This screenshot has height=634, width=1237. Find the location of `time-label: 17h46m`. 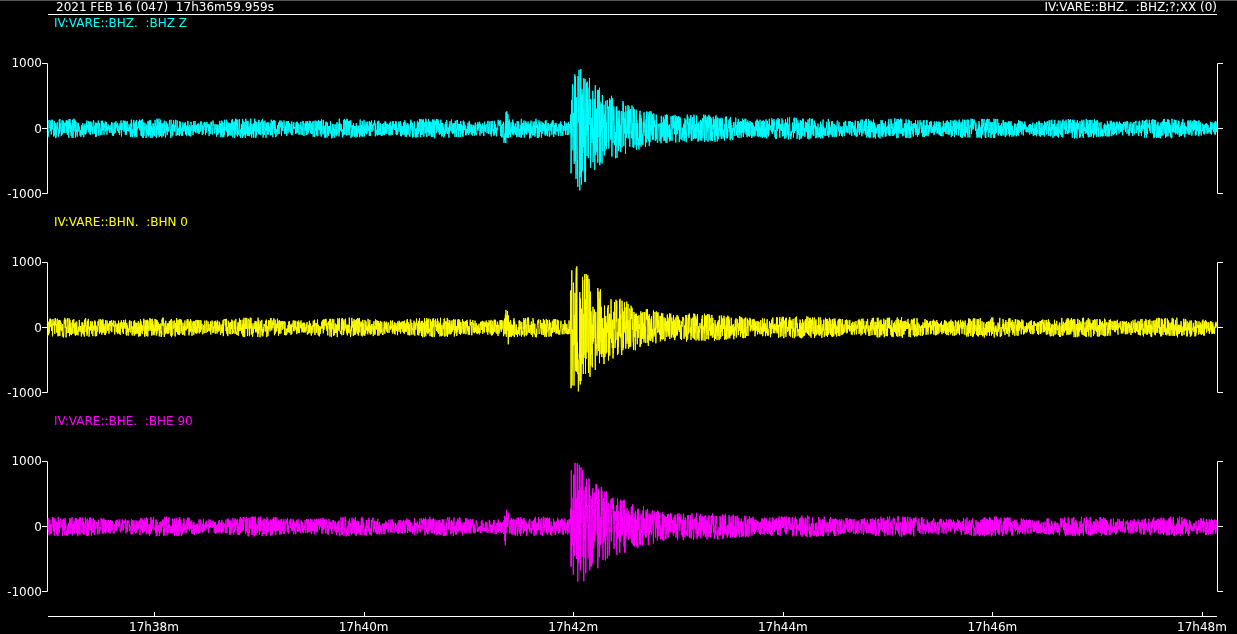

time-label: 17h46m is located at coordinates (992, 627).